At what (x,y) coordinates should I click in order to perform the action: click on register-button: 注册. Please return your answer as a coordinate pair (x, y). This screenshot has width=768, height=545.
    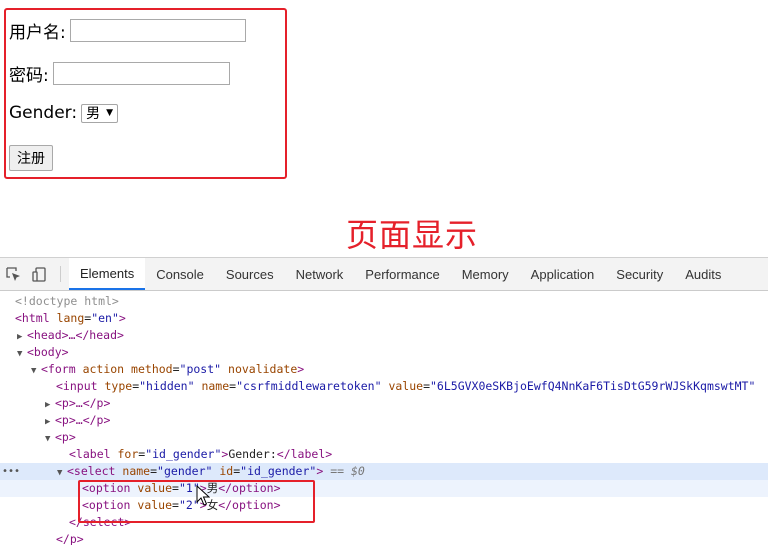
    Looking at the image, I should click on (31, 158).